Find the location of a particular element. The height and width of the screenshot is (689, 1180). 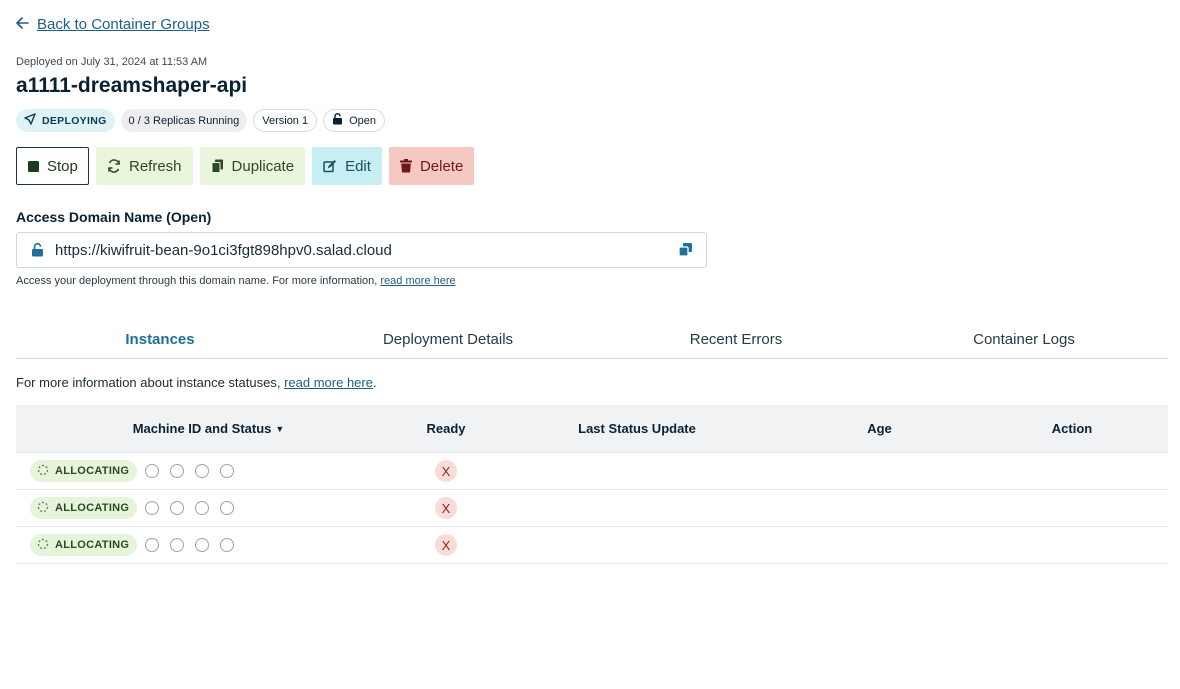

page-title: a1111-dreamshaper-api is located at coordinates (132, 85).